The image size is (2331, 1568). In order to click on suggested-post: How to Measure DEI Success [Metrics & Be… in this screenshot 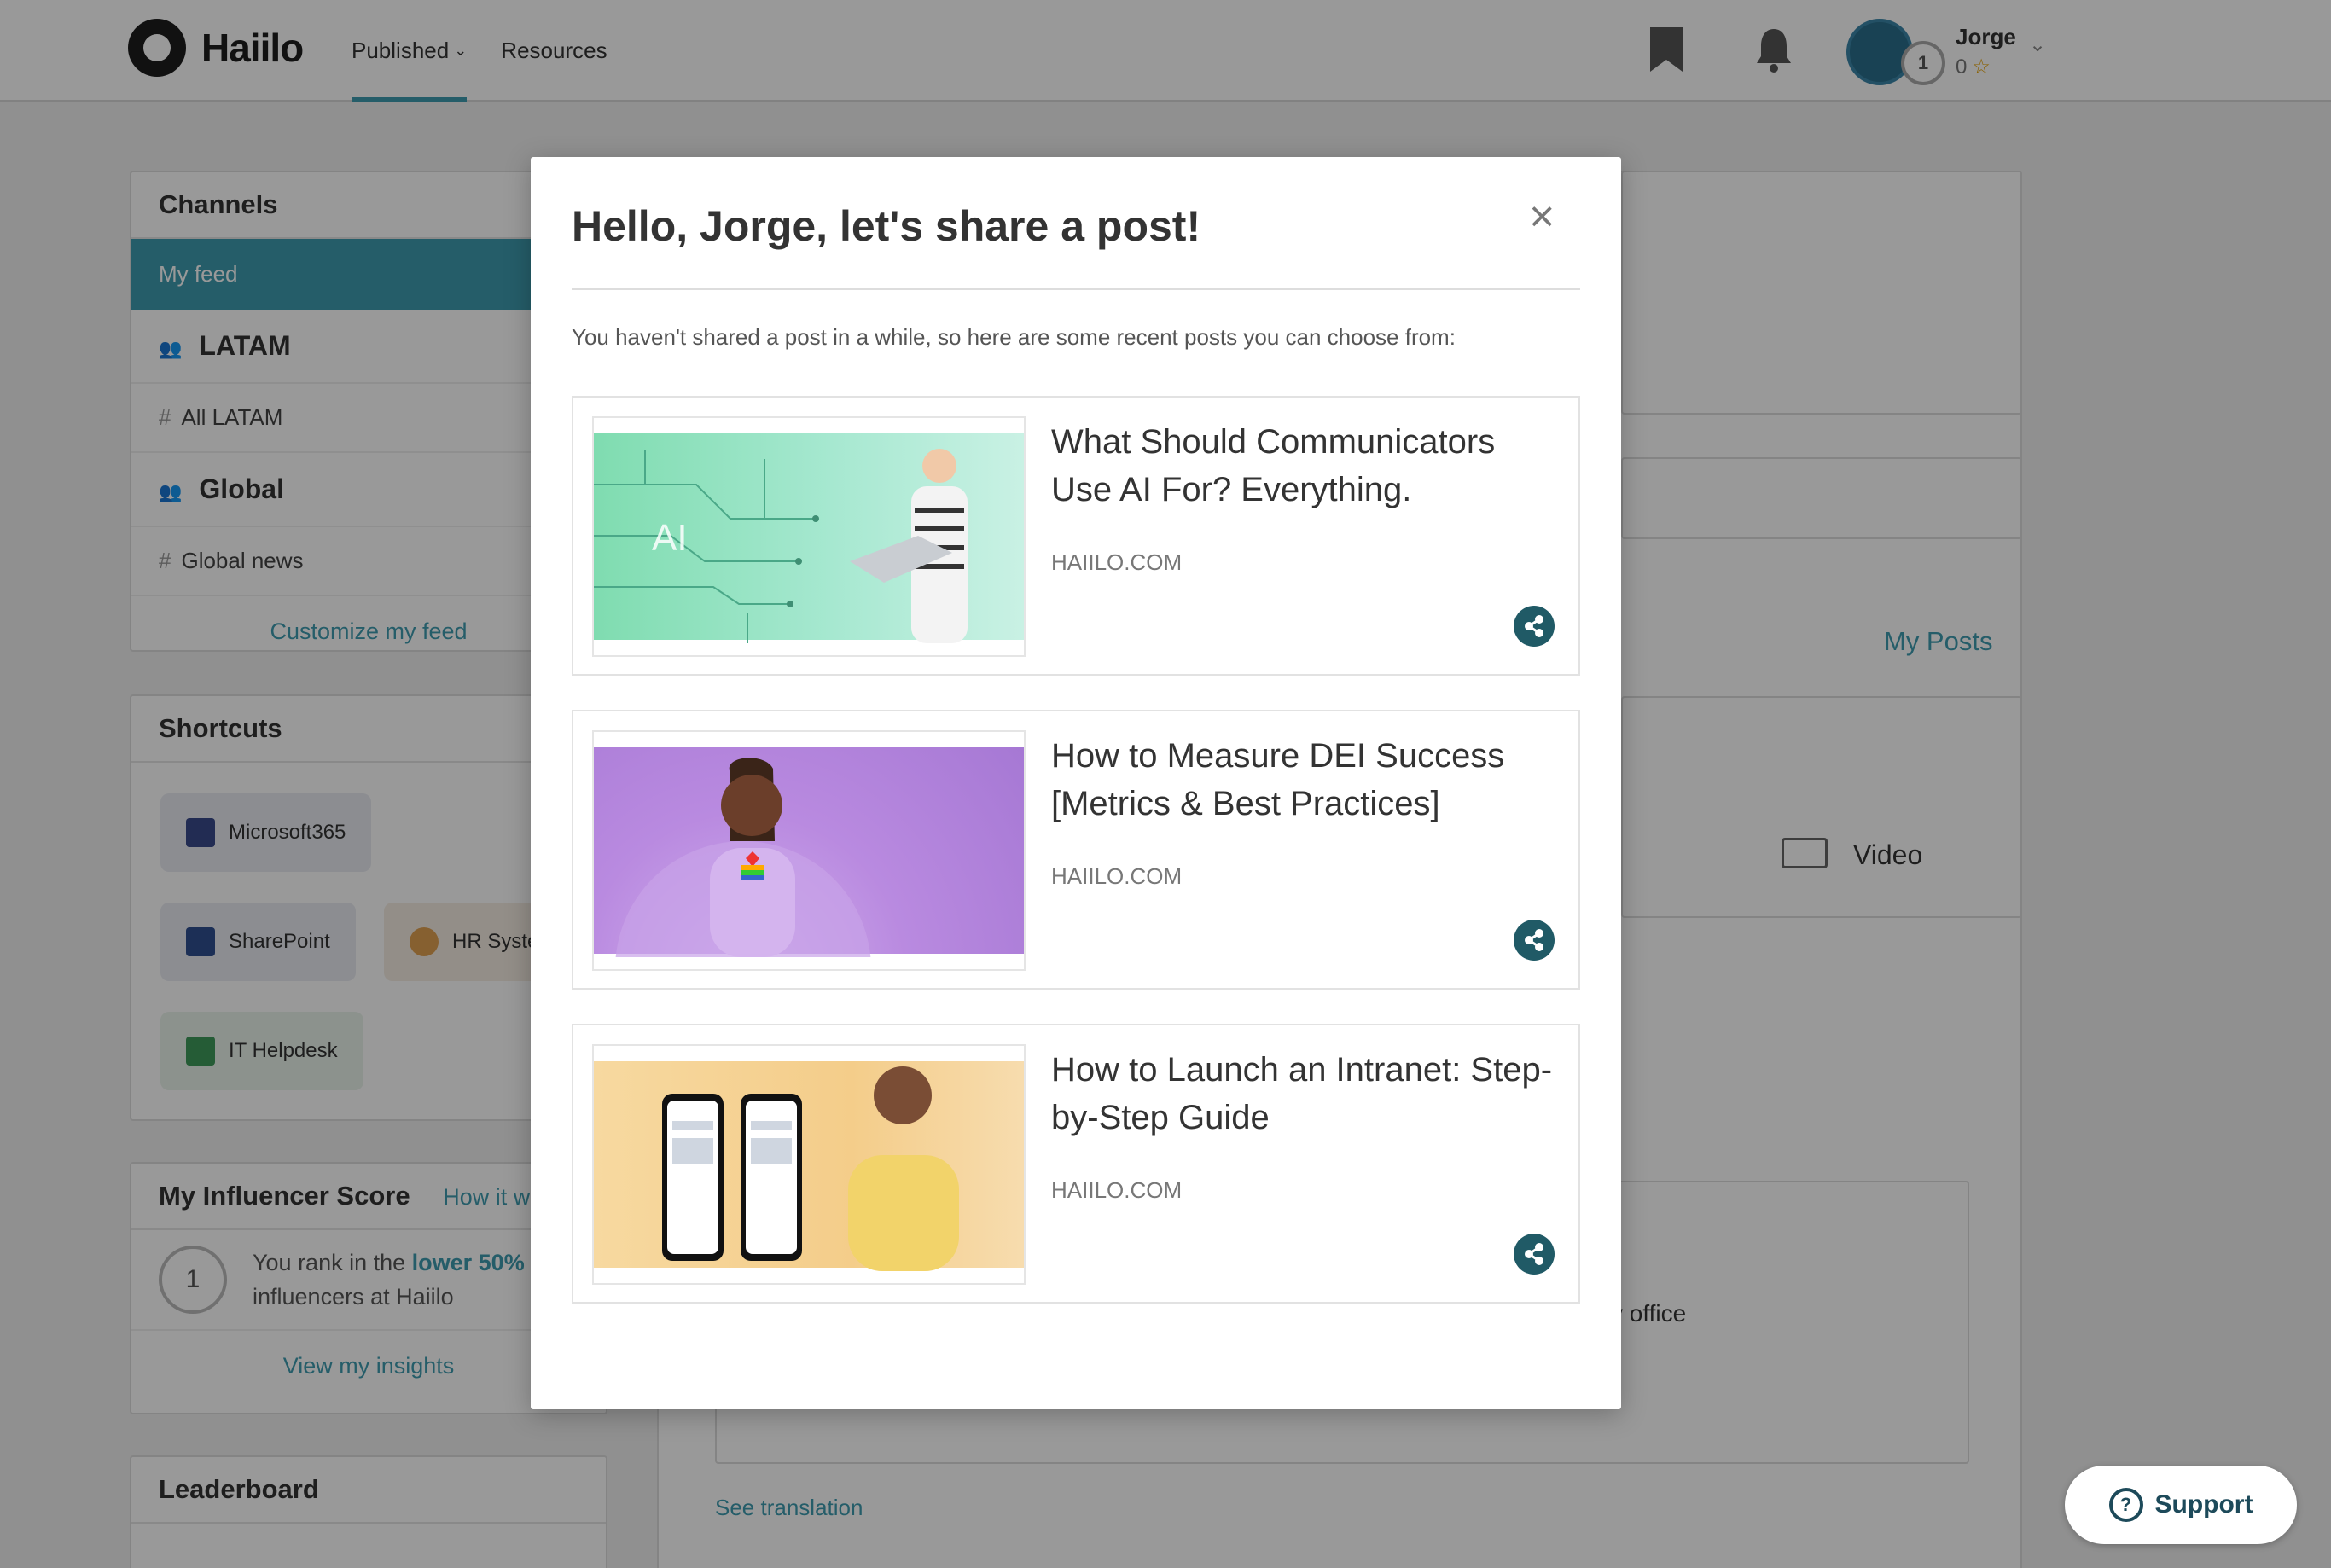, I will do `click(1076, 850)`.